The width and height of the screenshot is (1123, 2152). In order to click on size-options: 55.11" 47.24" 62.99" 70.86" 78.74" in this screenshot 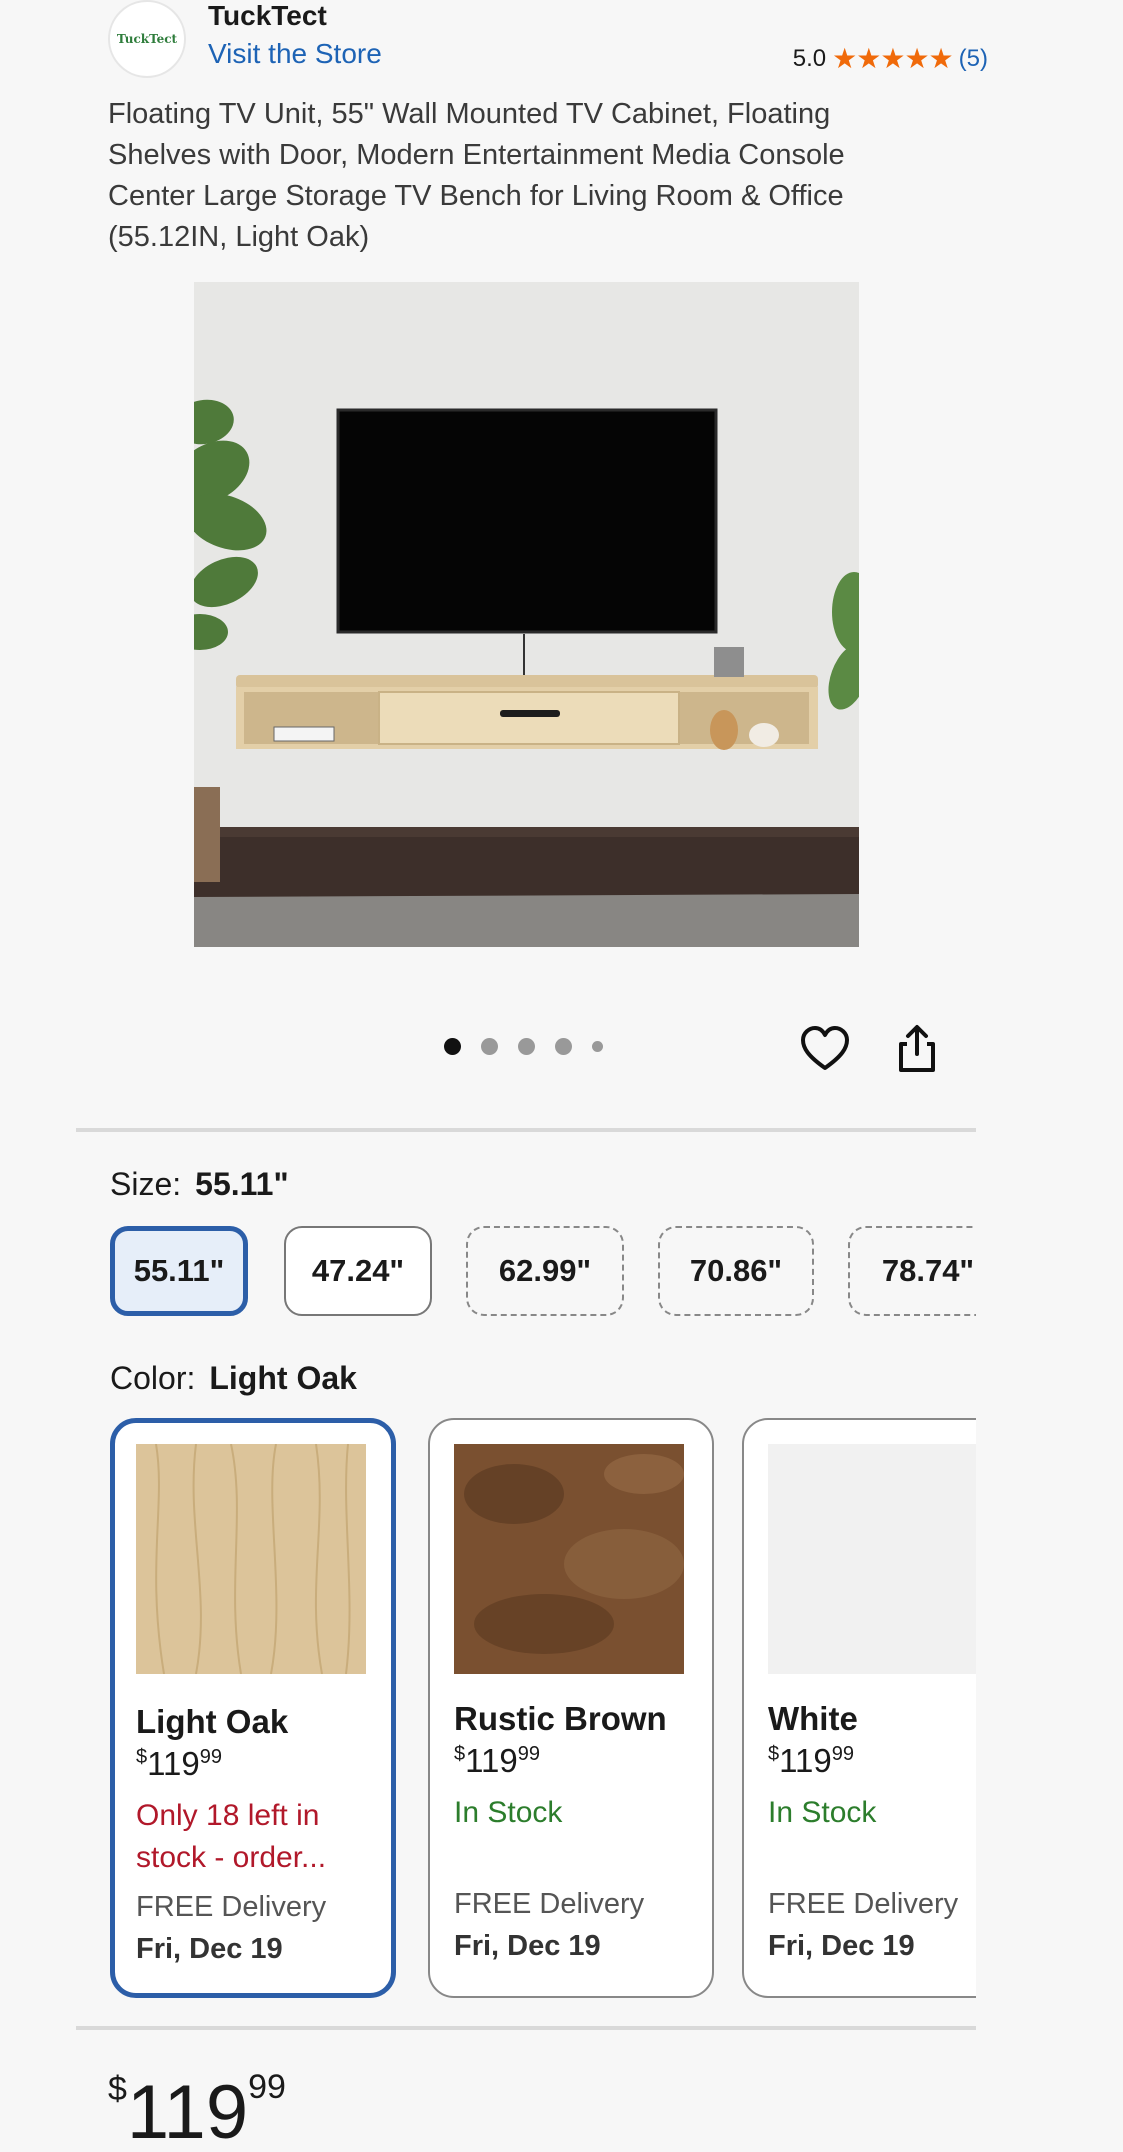, I will do `click(543, 1272)`.